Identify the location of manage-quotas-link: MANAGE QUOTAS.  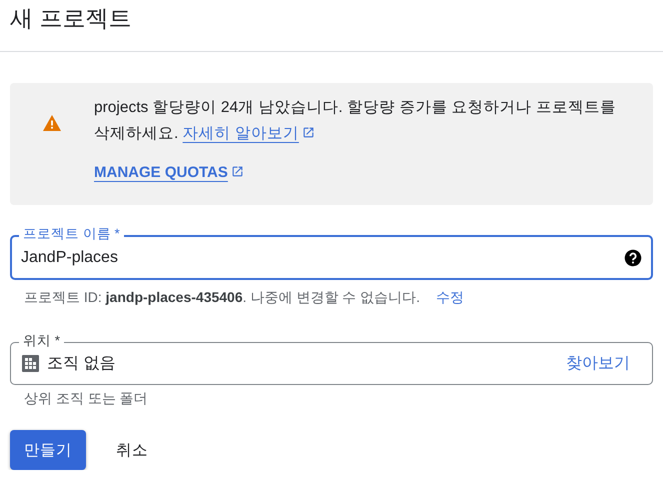
(161, 172).